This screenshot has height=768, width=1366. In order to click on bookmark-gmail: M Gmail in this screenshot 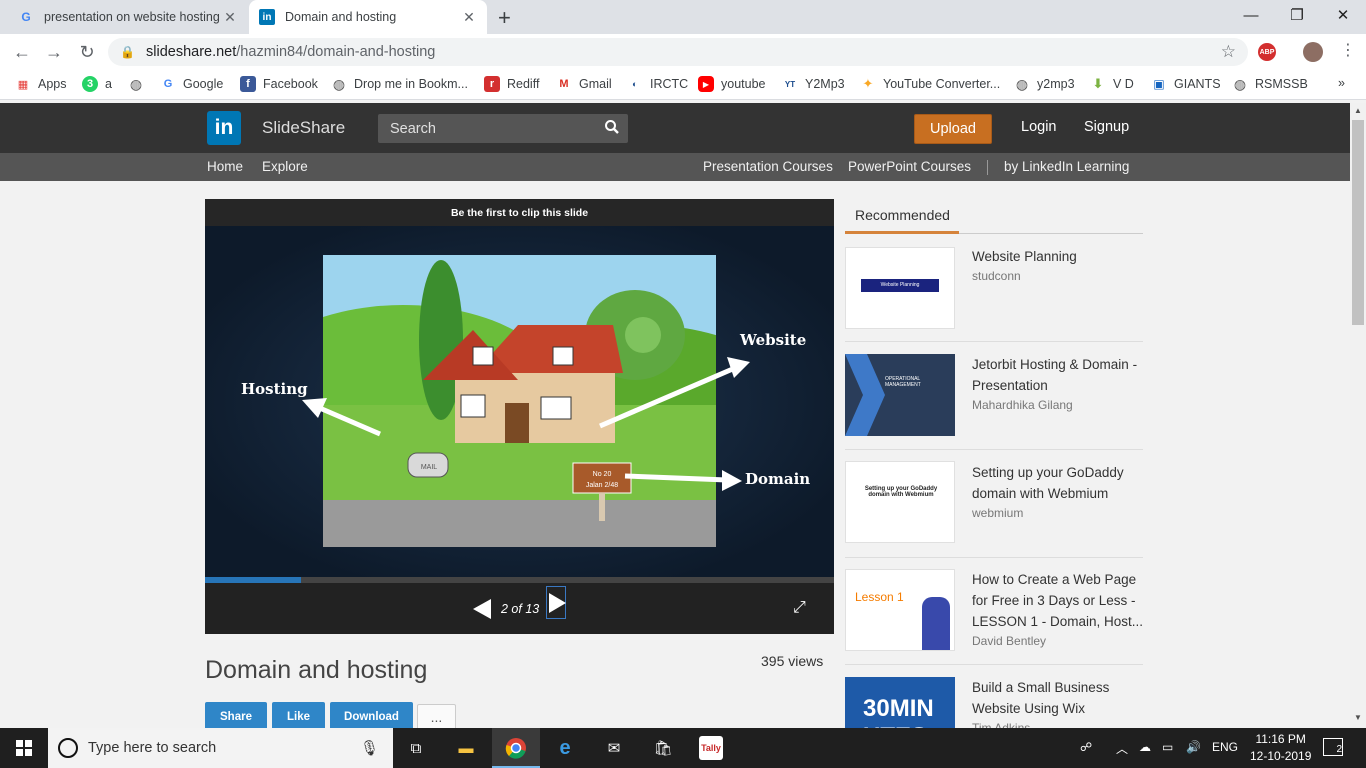, I will do `click(583, 84)`.